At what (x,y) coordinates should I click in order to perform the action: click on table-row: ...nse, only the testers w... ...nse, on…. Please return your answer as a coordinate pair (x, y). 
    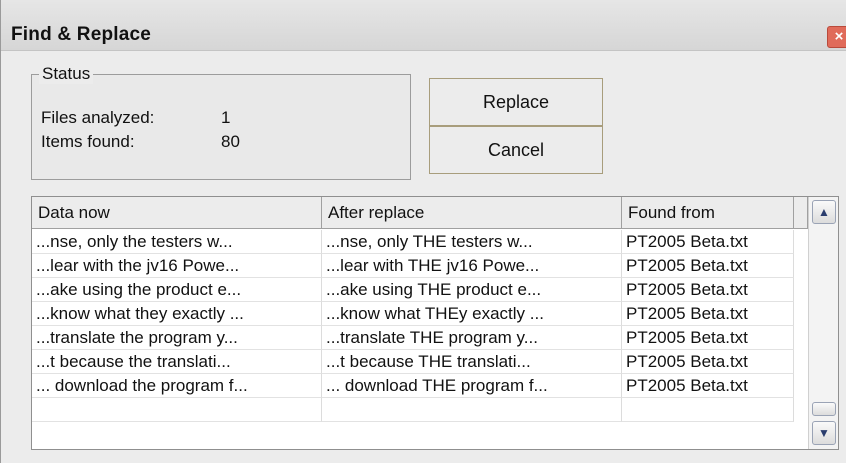
    Looking at the image, I should click on (420, 242).